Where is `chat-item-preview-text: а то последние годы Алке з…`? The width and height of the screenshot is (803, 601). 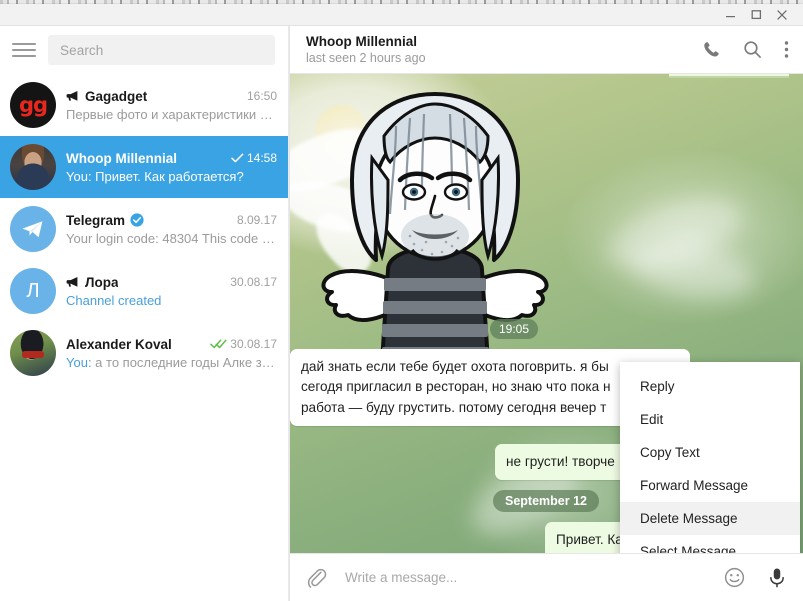
chat-item-preview-text: а то последние годы Алке з… is located at coordinates (183, 362).